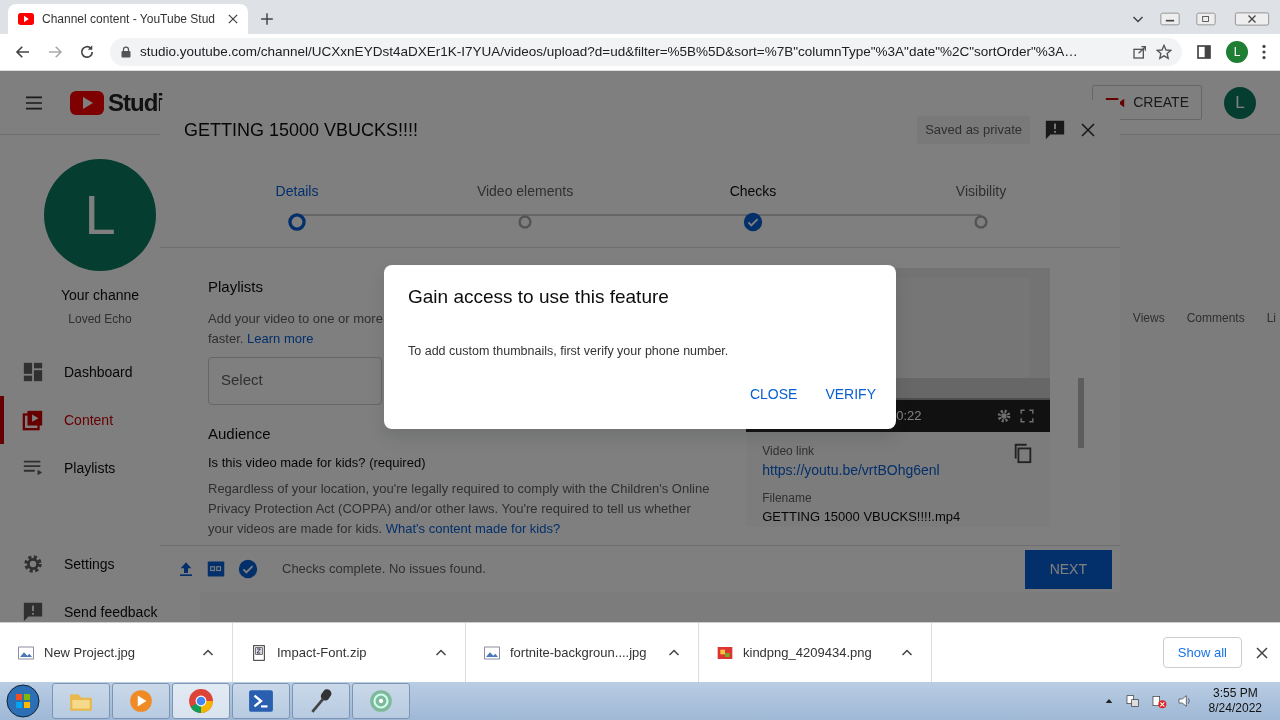  What do you see at coordinates (1140, 52) in the screenshot?
I see `share-icon` at bounding box center [1140, 52].